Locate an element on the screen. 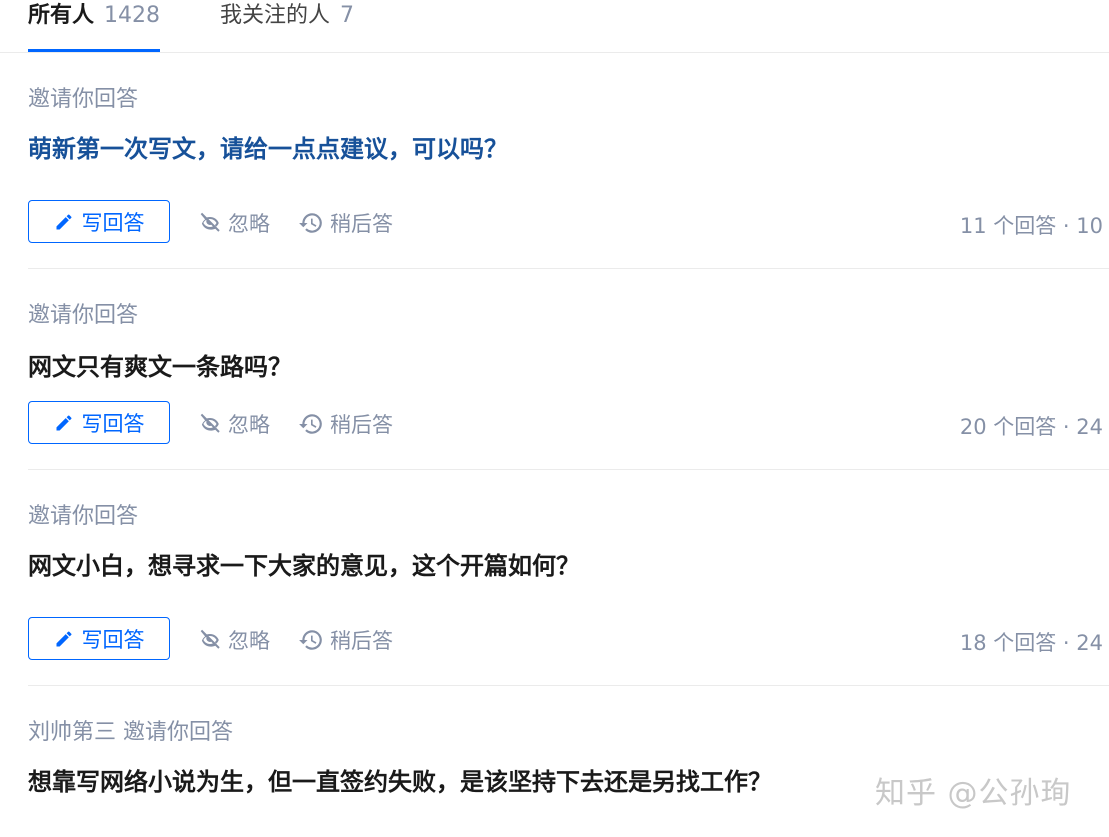 Image resolution: width=1109 pixels, height=837 pixels. tab-everyone: 所有人 1428 is located at coordinates (94, 26).